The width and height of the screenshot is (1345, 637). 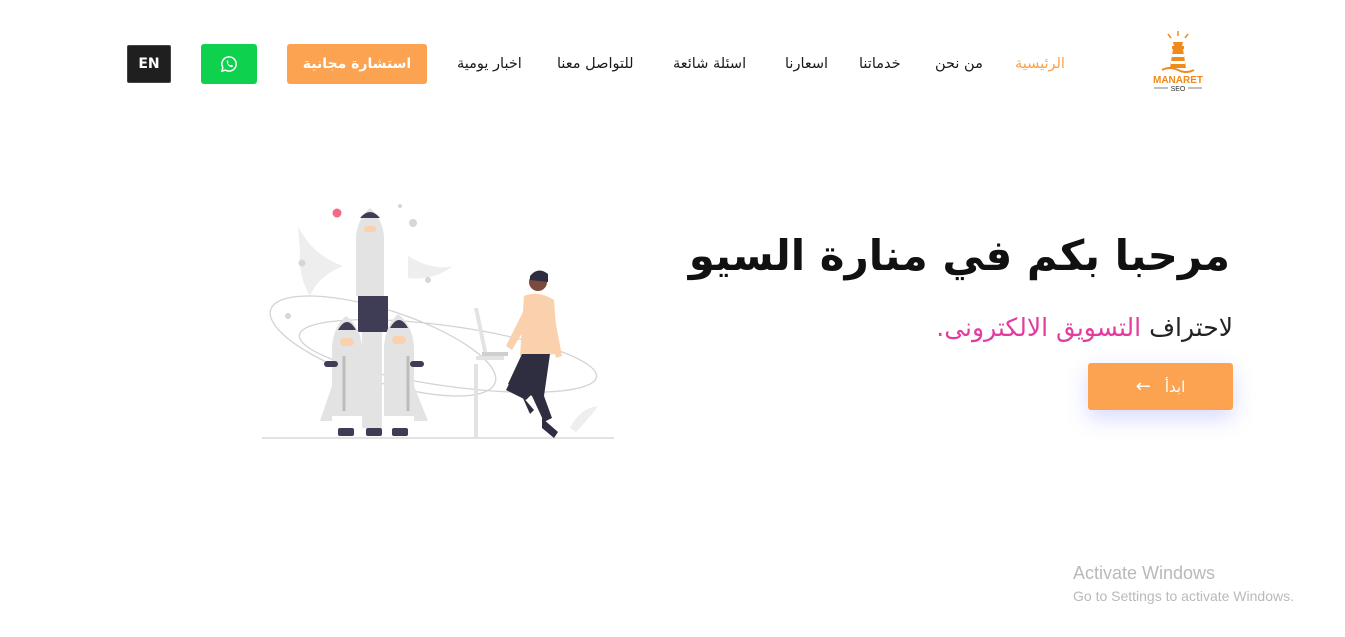 I want to click on windows-activation-title: Activate Windows, so click(x=1144, y=573).